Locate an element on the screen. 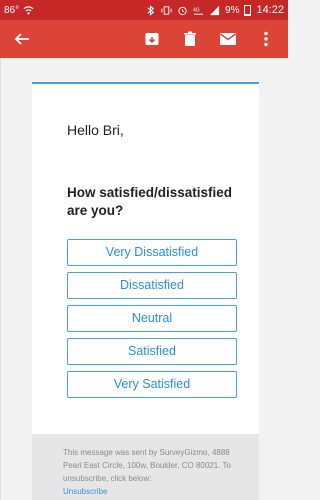 This screenshot has width=320, height=500. signal-icon is located at coordinates (214, 10).